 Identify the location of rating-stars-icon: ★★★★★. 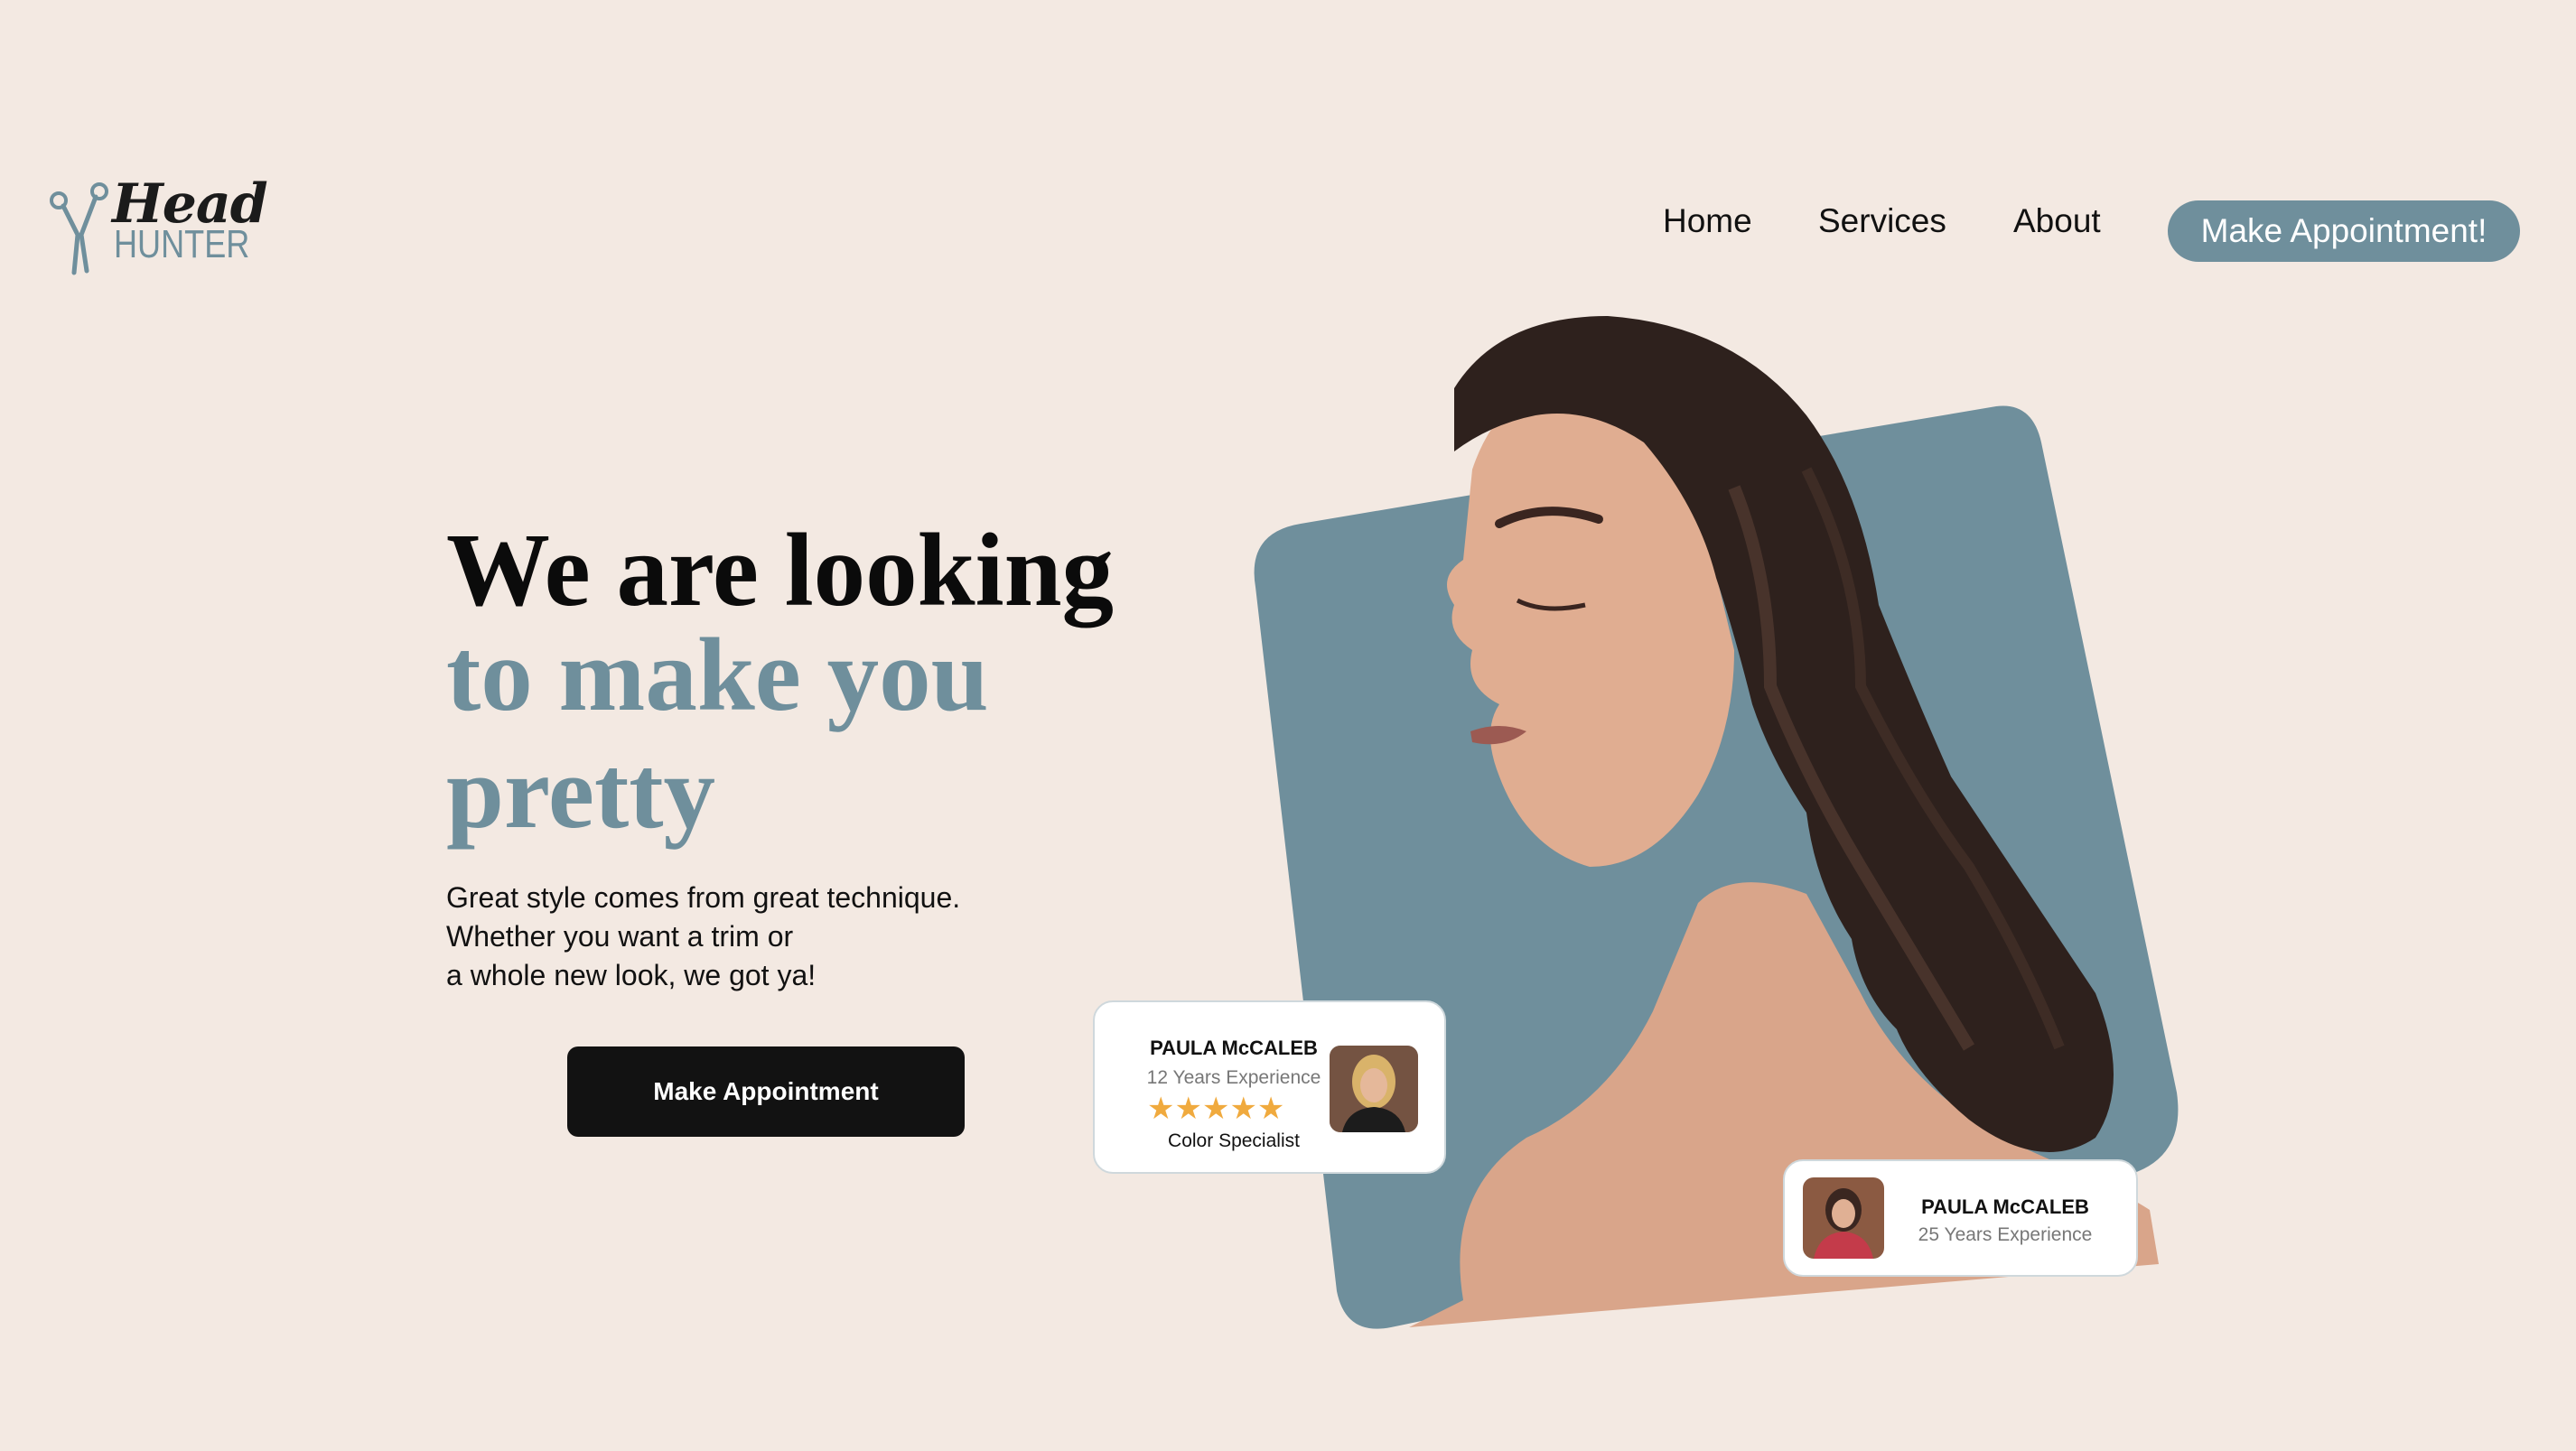
(1216, 1109).